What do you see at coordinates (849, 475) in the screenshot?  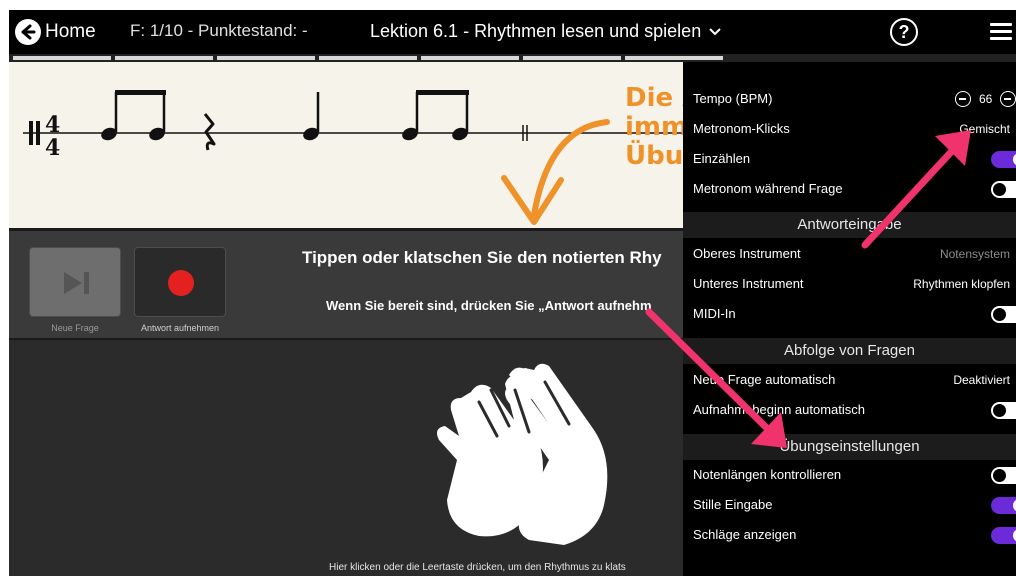 I see `setting-check-lengths: Notenlängen kontrollieren` at bounding box center [849, 475].